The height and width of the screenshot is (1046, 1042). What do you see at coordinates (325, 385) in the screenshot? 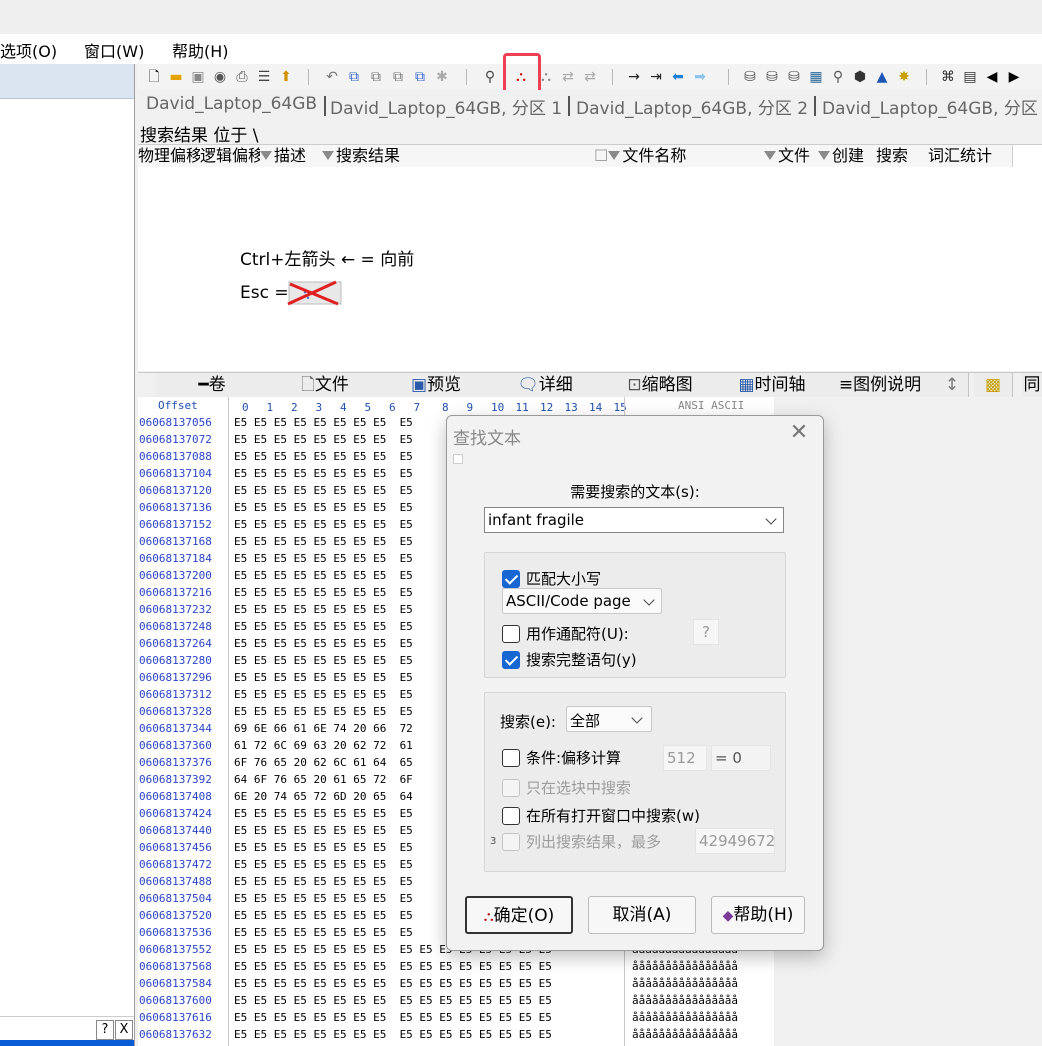
I see `tab-file: 🗋文件` at bounding box center [325, 385].